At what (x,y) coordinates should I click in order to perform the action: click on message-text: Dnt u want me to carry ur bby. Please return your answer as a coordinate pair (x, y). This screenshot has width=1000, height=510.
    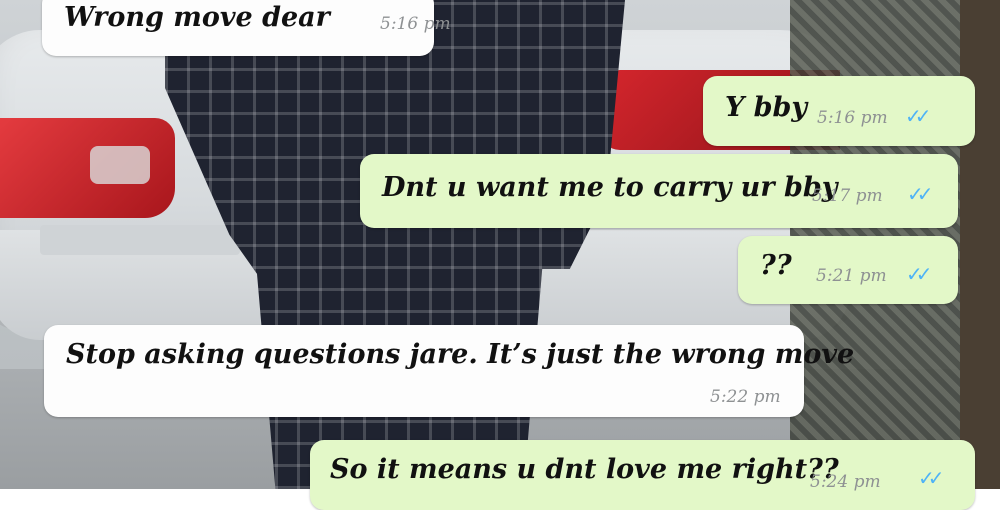
    Looking at the image, I should click on (610, 187).